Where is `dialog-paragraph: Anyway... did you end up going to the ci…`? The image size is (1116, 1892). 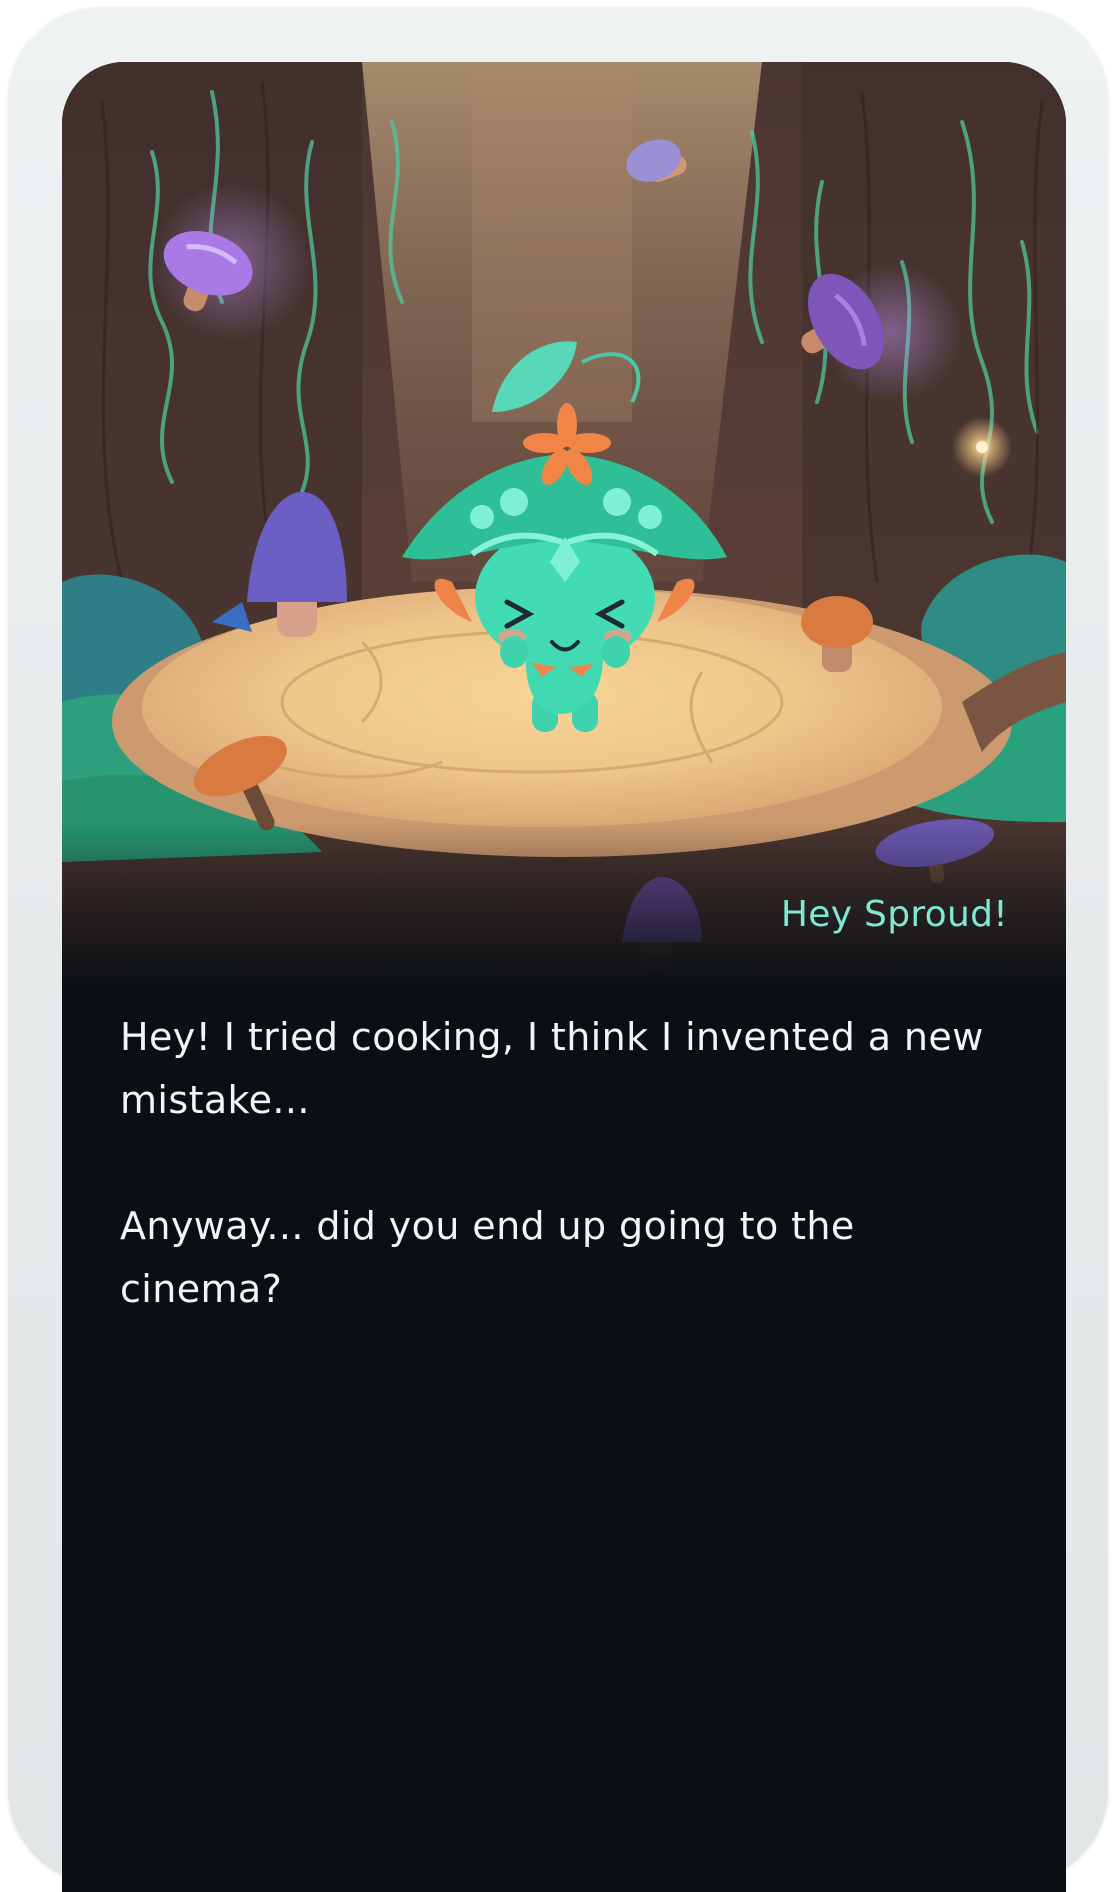 dialog-paragraph: Anyway... did you end up going to the ci… is located at coordinates (487, 1257).